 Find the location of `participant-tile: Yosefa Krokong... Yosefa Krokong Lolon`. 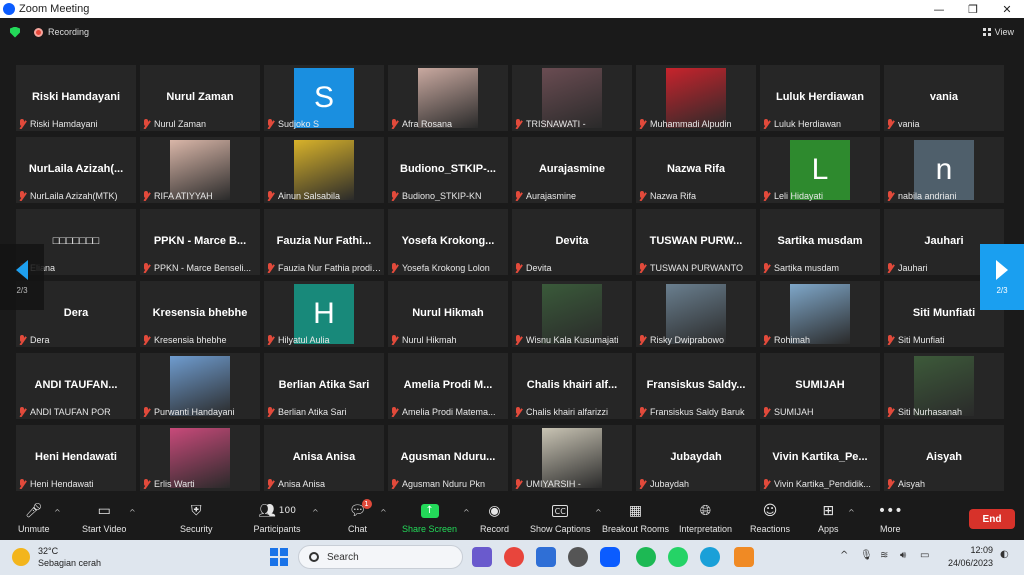

participant-tile: Yosefa Krokong... Yosefa Krokong Lolon is located at coordinates (448, 242).